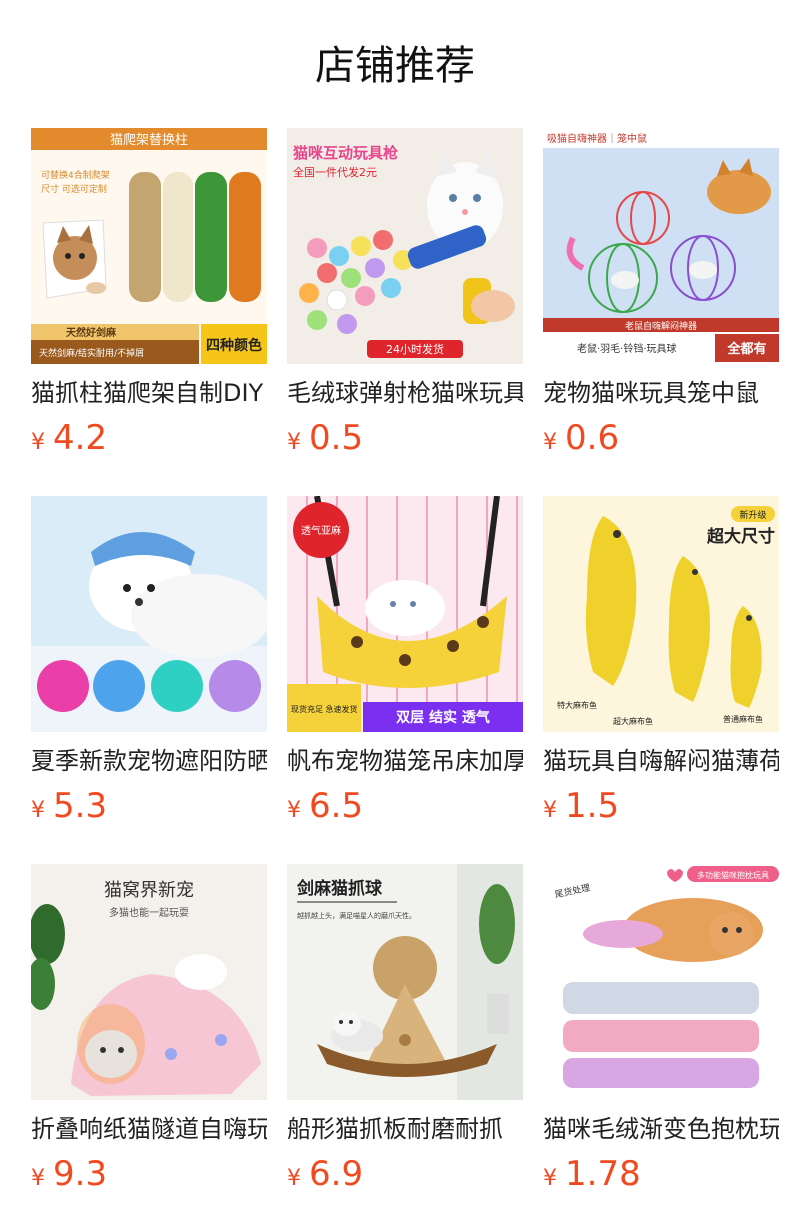  Describe the element at coordinates (149, 982) in the screenshot. I see `product-image: 猫窝界新宠 多猫也能一起玩耍` at that location.